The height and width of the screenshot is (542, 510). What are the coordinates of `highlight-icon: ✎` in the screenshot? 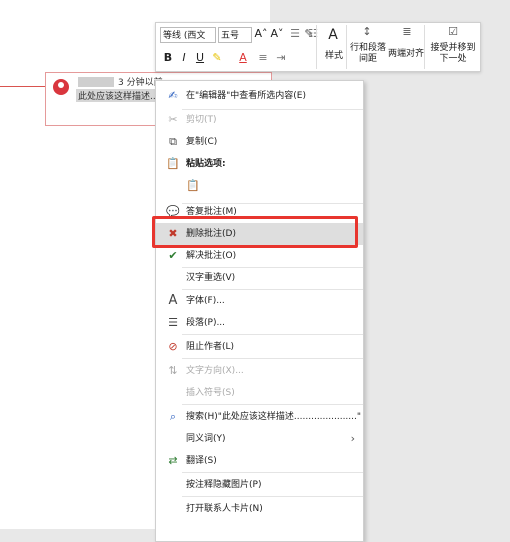 It's located at (217, 57).